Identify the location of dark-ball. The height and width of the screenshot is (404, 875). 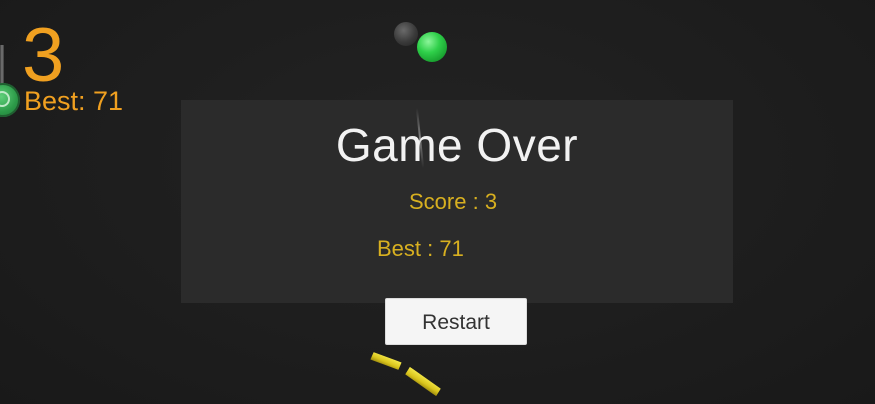
(406, 34).